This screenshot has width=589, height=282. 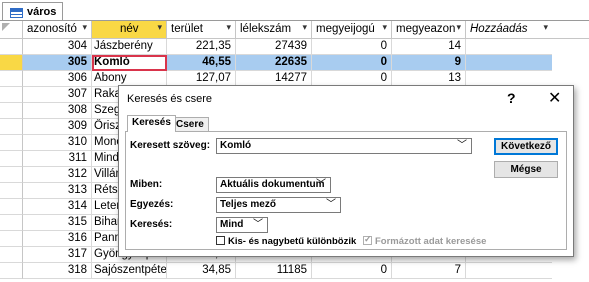 What do you see at coordinates (57, 239) in the screenshot?
I see `id-cell: 316` at bounding box center [57, 239].